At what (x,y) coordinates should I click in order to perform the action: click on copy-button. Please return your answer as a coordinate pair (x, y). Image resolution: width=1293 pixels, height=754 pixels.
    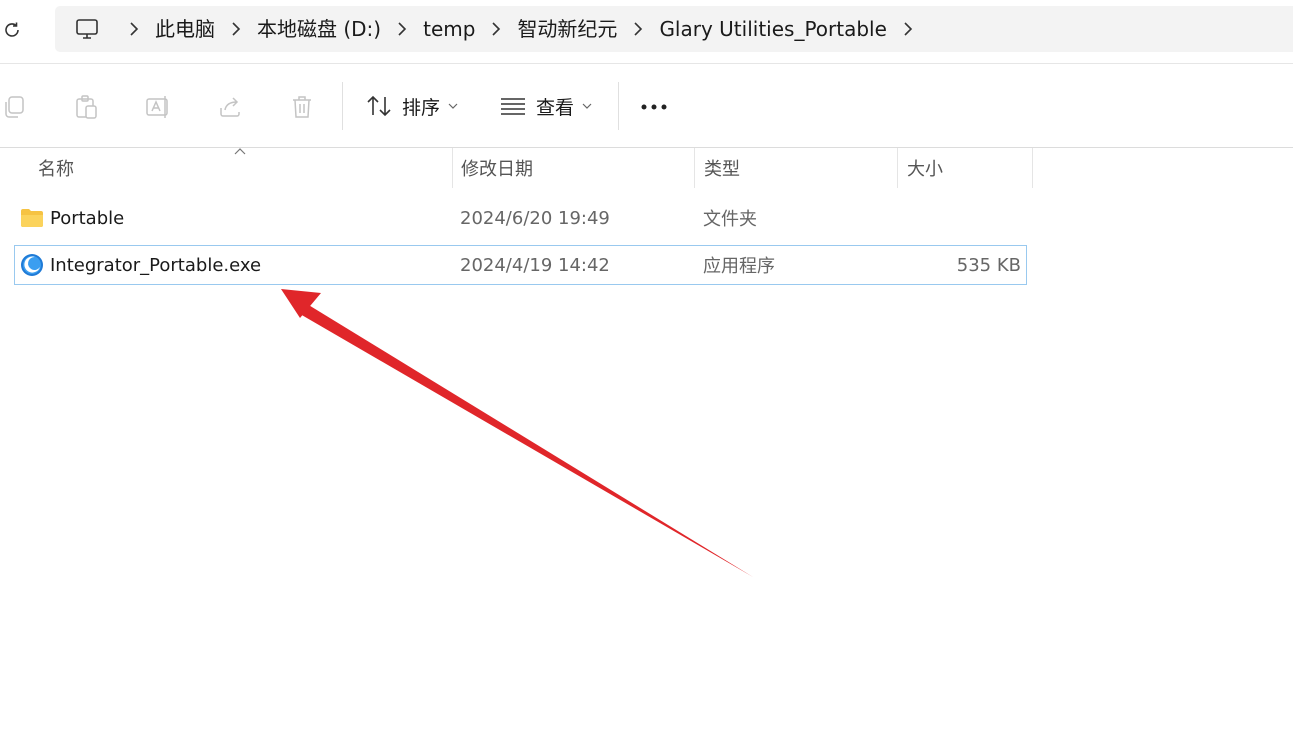
    Looking at the image, I should click on (14, 107).